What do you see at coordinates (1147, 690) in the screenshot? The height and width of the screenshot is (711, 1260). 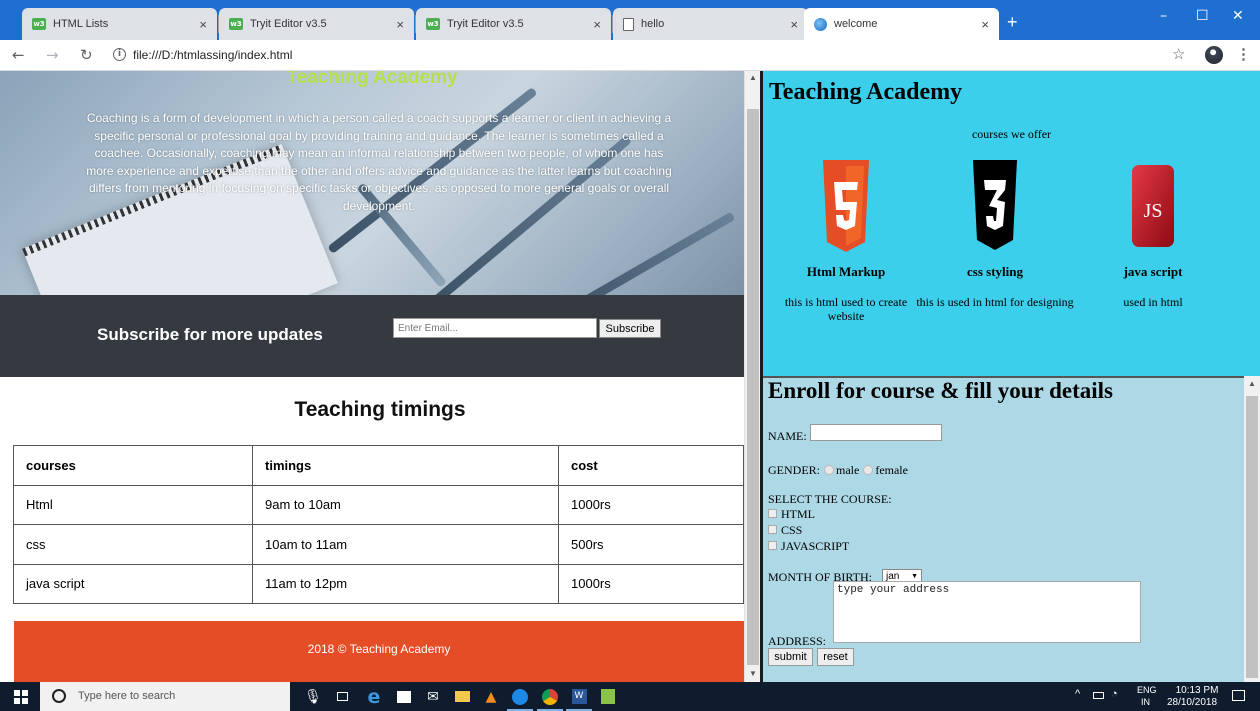 I see `language-indicator: ENG` at bounding box center [1147, 690].